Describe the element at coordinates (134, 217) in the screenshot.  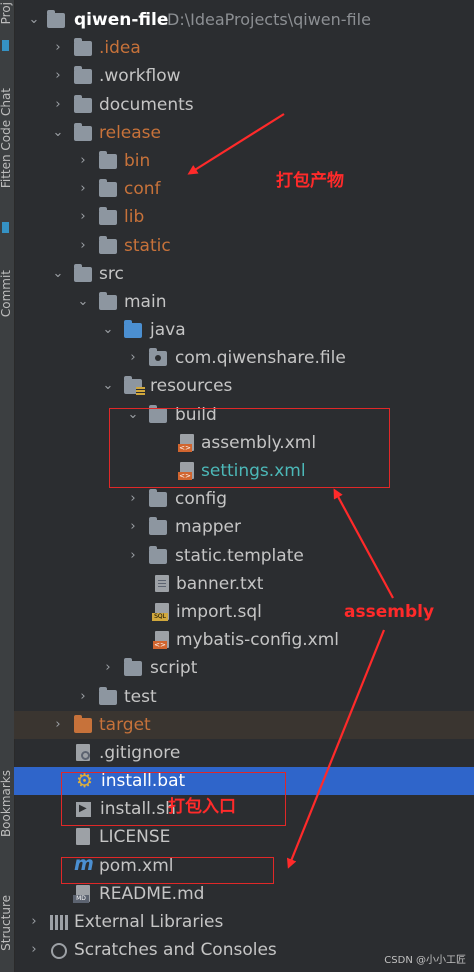
I see `tree-item-label: lib` at that location.